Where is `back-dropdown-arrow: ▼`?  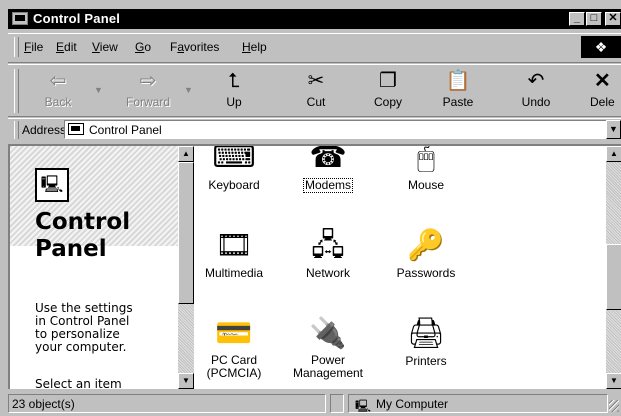 back-dropdown-arrow: ▼ is located at coordinates (98, 90).